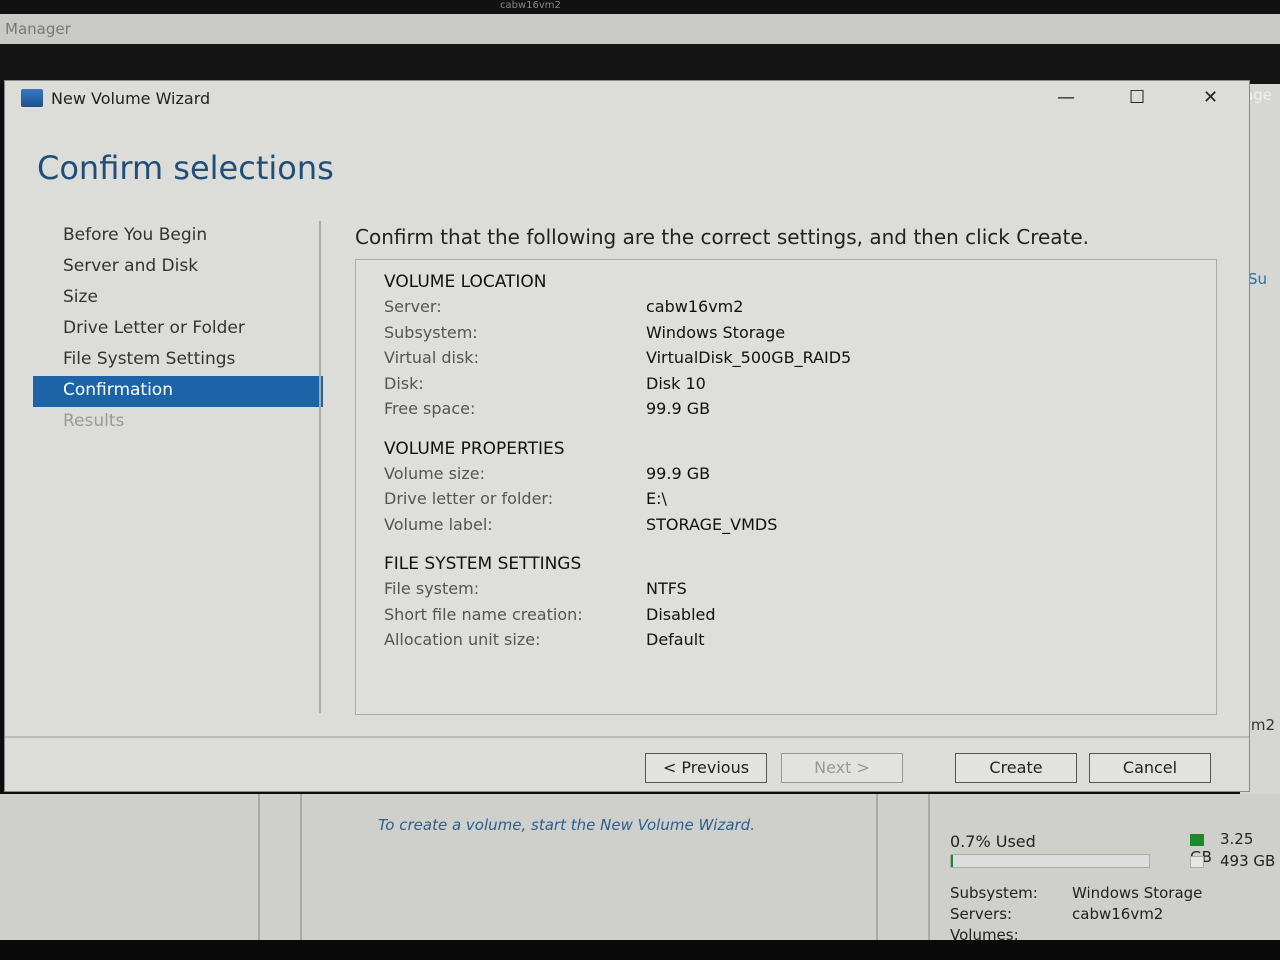  Describe the element at coordinates (675, 639) in the screenshot. I see `setting-value: Default` at that location.